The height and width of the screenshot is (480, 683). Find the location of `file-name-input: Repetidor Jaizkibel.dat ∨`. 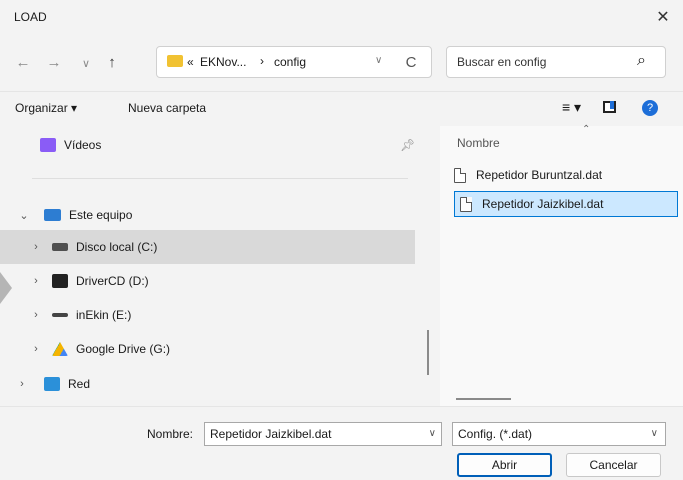

file-name-input: Repetidor Jaizkibel.dat ∨ is located at coordinates (323, 434).